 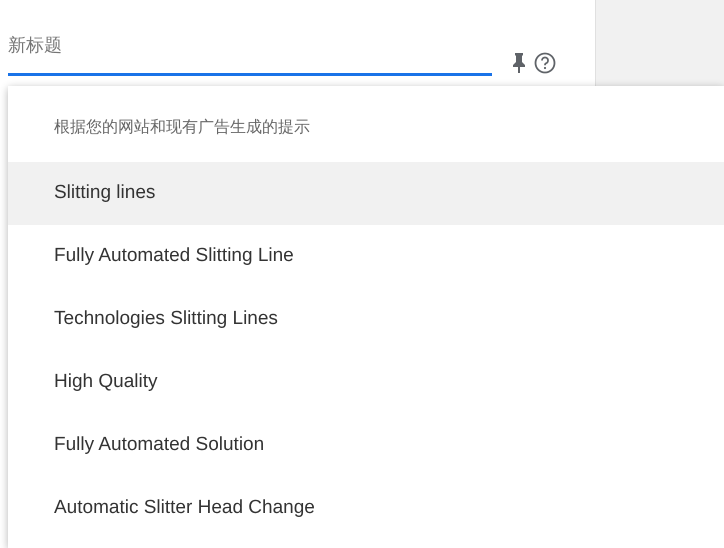 I want to click on pin-icon, so click(x=519, y=63).